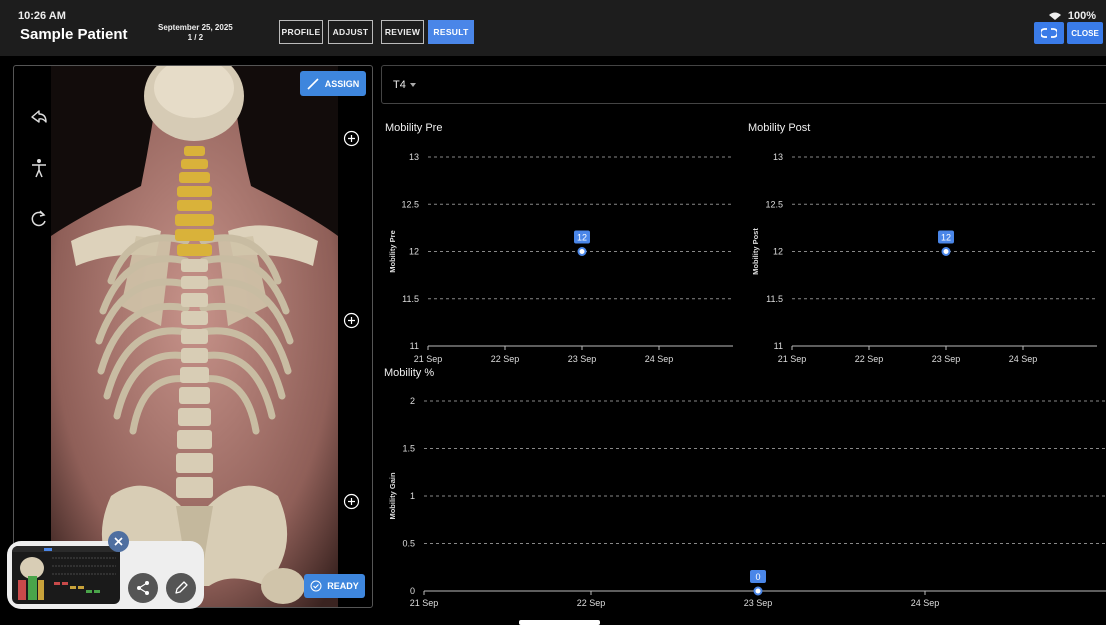 The width and height of the screenshot is (1106, 625). Describe the element at coordinates (392, 496) in the screenshot. I see `y-axis-label: Mobility Gain` at that location.